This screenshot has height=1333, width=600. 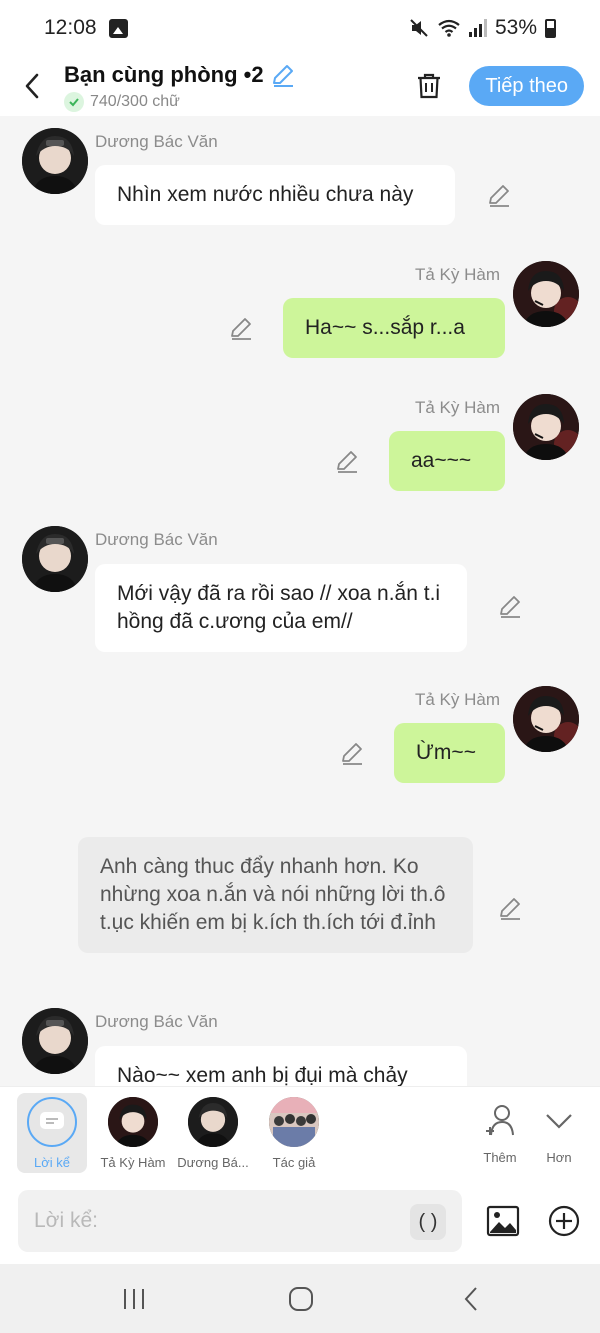 What do you see at coordinates (559, 1157) in the screenshot?
I see `more-label: Hơn` at bounding box center [559, 1157].